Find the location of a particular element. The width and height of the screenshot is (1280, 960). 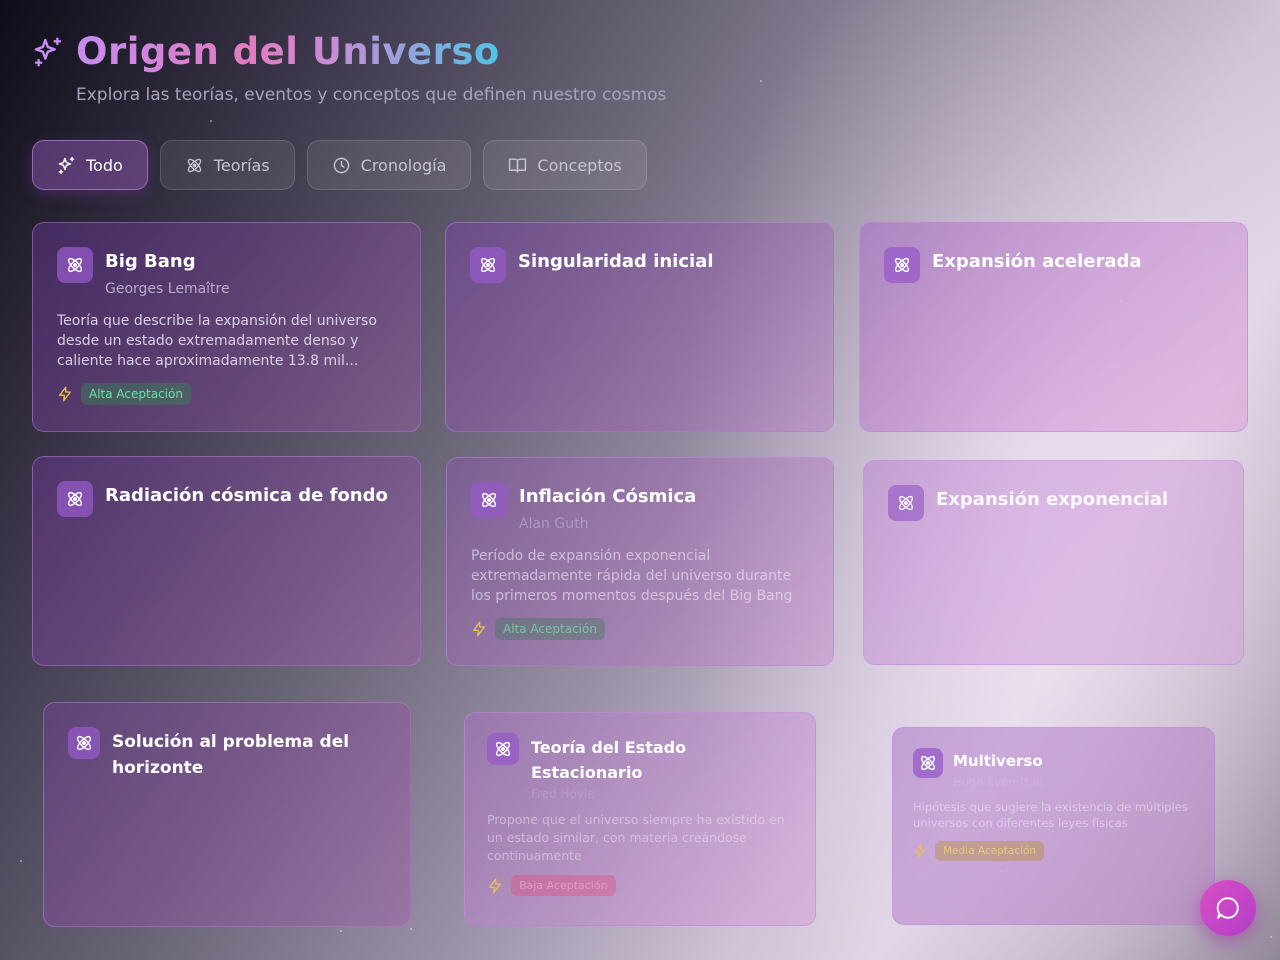

card-expansion-exponencial: Expansión exponencial is located at coordinates (1053, 562).